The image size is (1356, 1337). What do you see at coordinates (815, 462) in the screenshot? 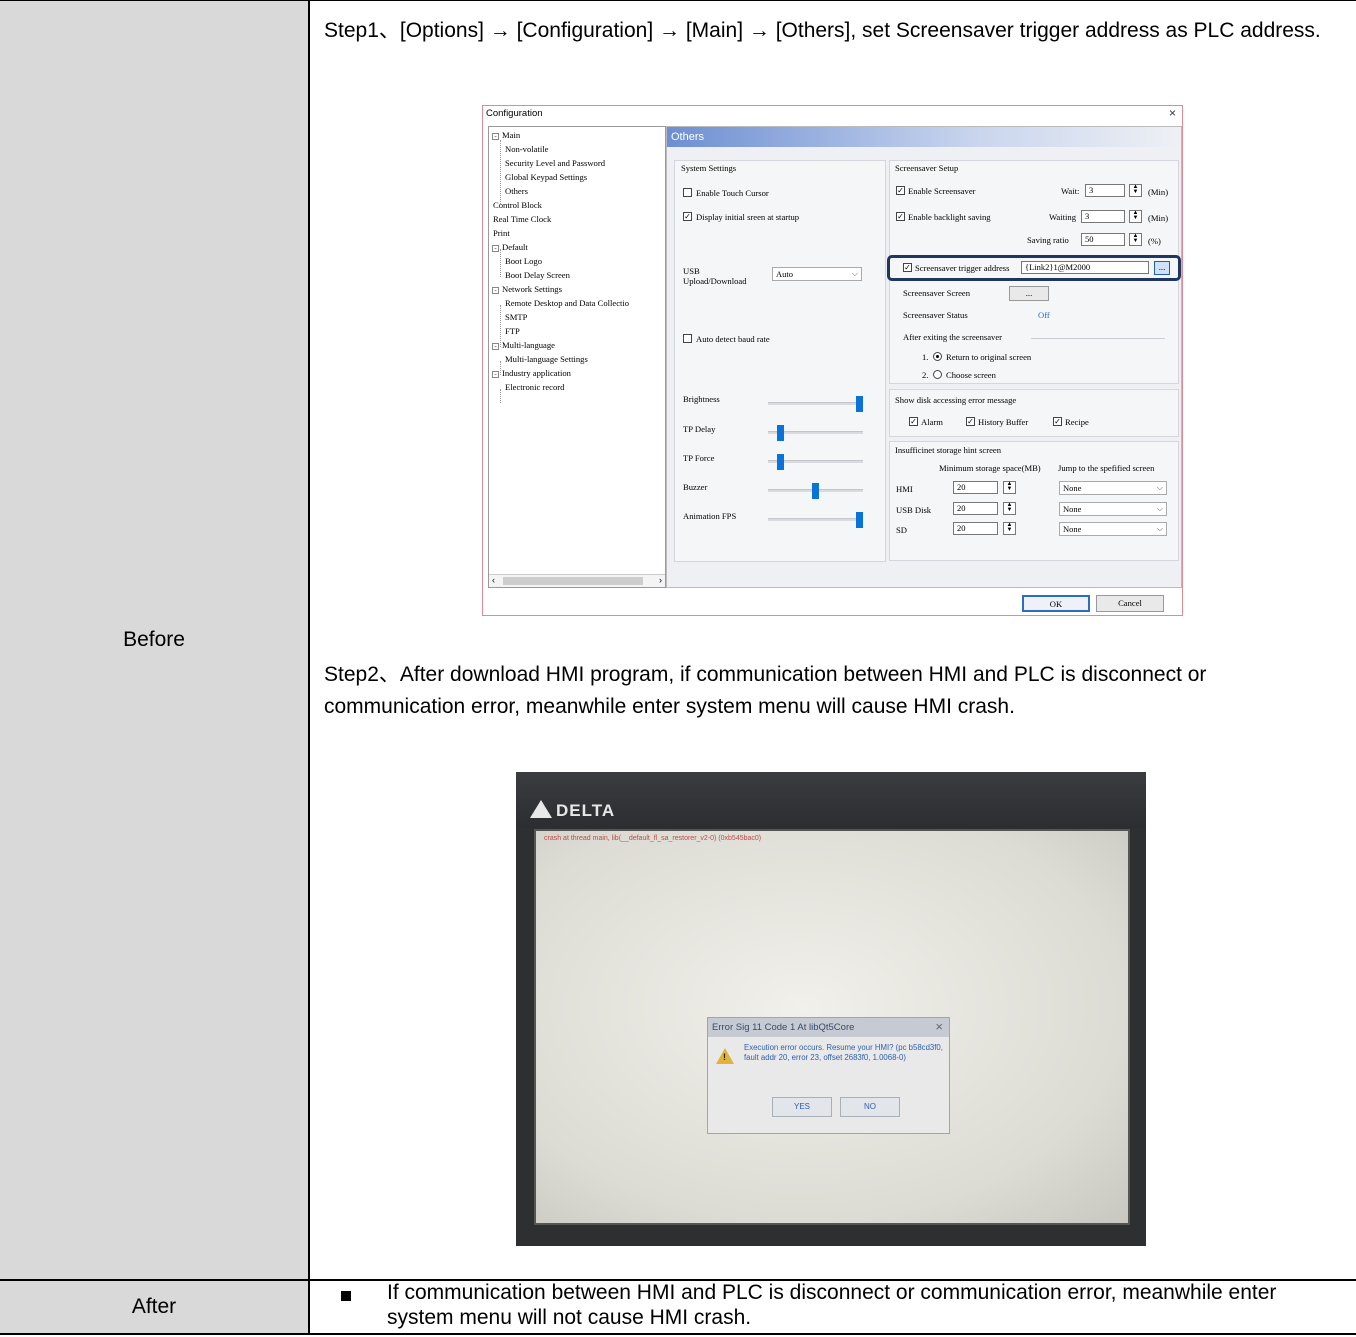
I see `tp-force-slider` at bounding box center [815, 462].